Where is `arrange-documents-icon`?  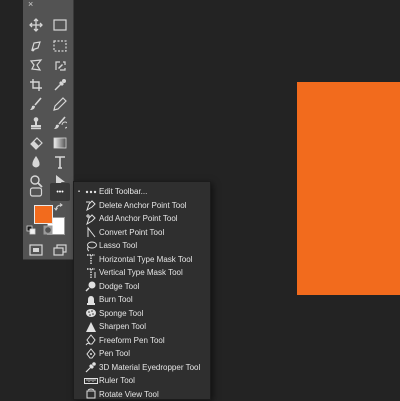 arrange-documents-icon is located at coordinates (60, 250).